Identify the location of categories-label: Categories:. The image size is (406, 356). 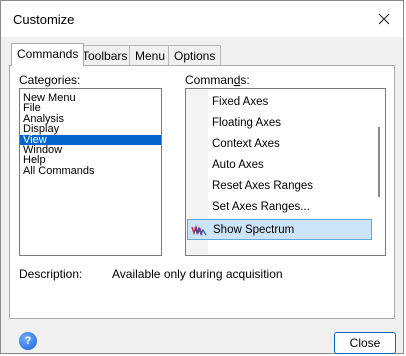
(50, 80).